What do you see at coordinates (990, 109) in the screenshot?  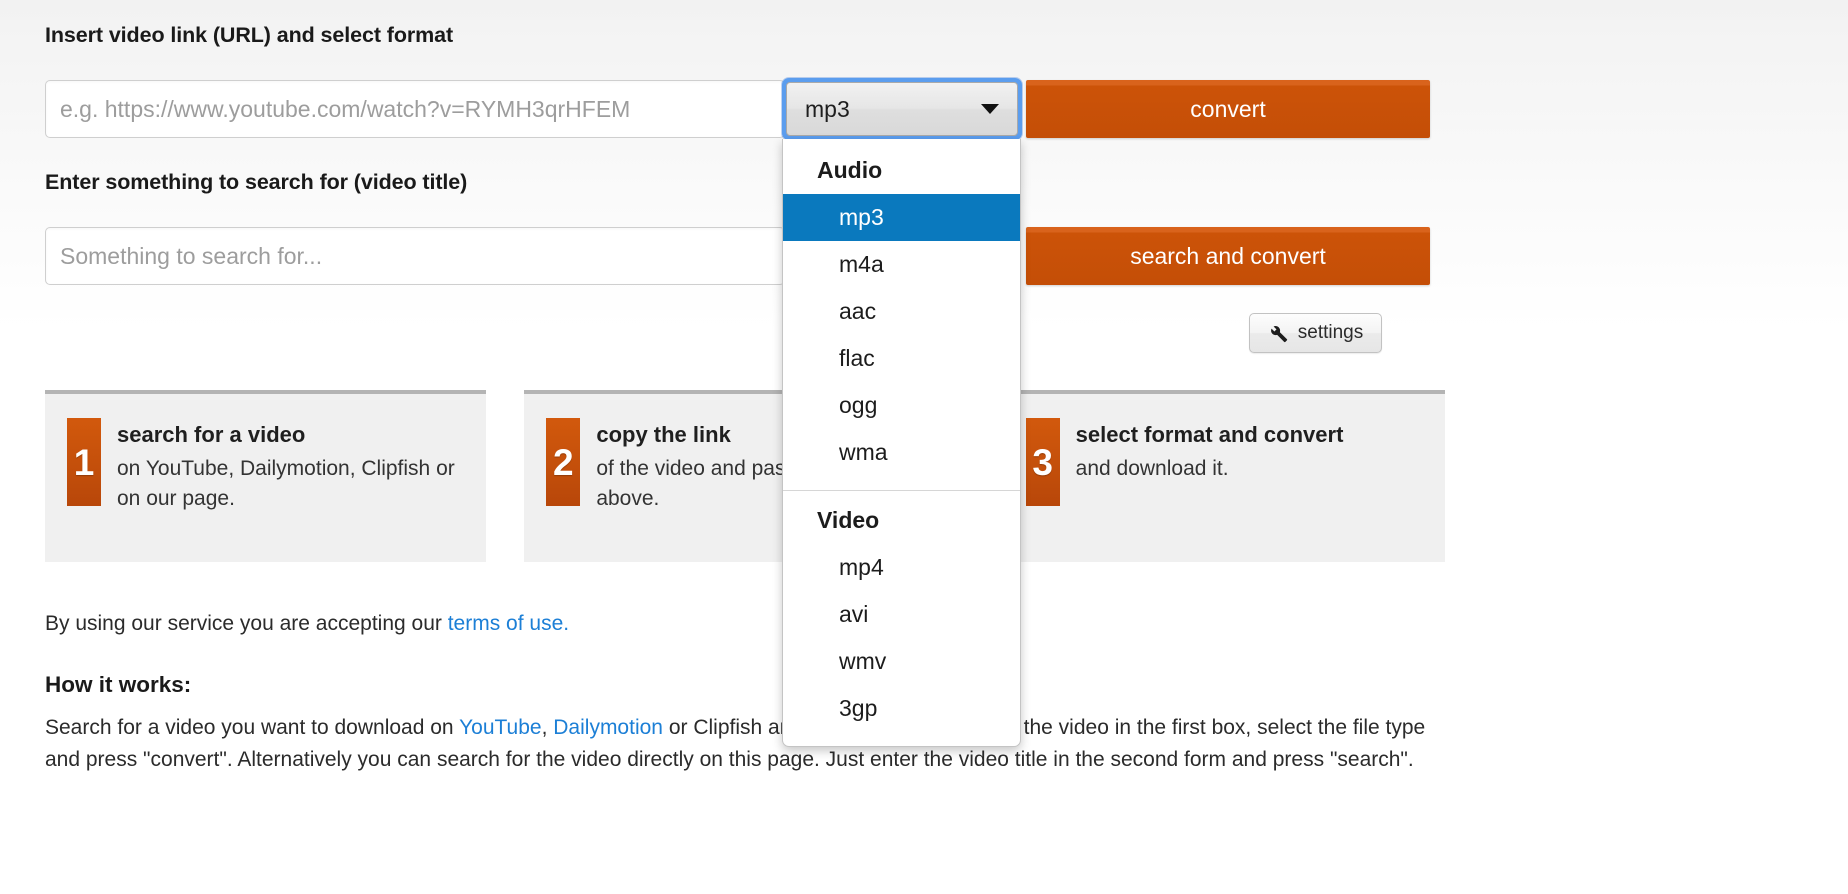 I see `chevron-down-icon` at bounding box center [990, 109].